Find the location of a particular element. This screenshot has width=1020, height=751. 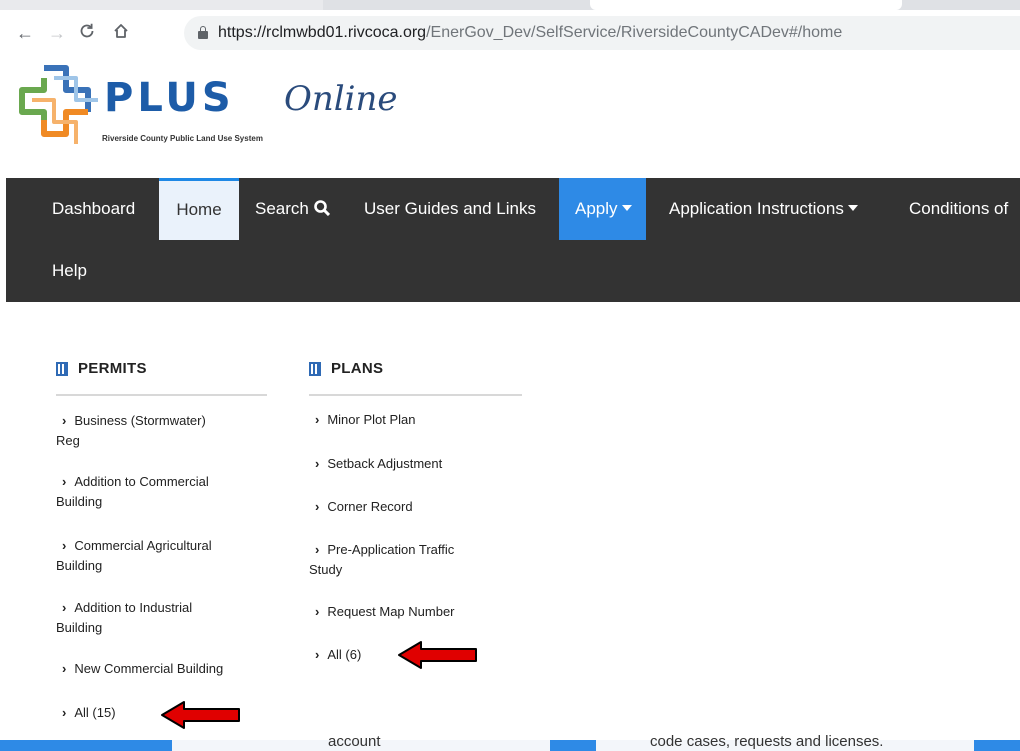

plan-link: › Request Map Number is located at coordinates (385, 612).